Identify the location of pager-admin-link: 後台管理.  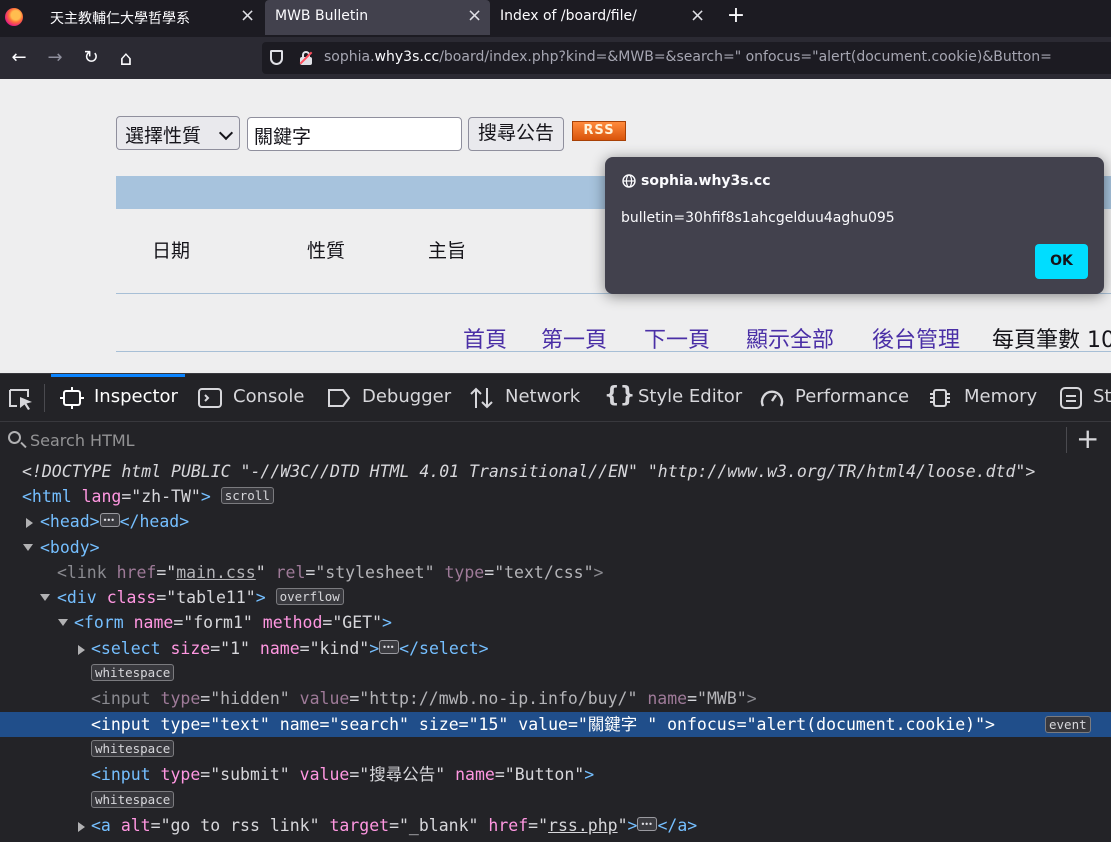
(916, 338).